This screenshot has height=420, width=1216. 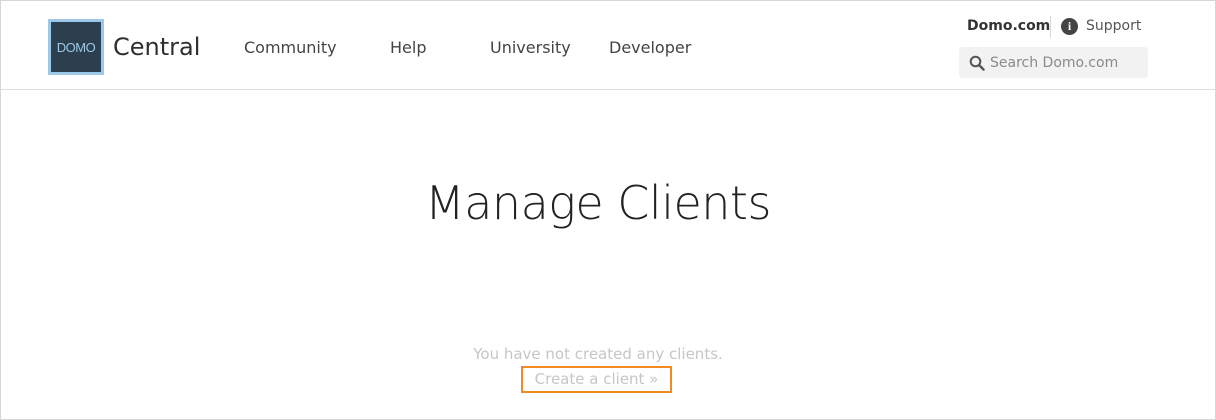 What do you see at coordinates (977, 63) in the screenshot?
I see `search-icon` at bounding box center [977, 63].